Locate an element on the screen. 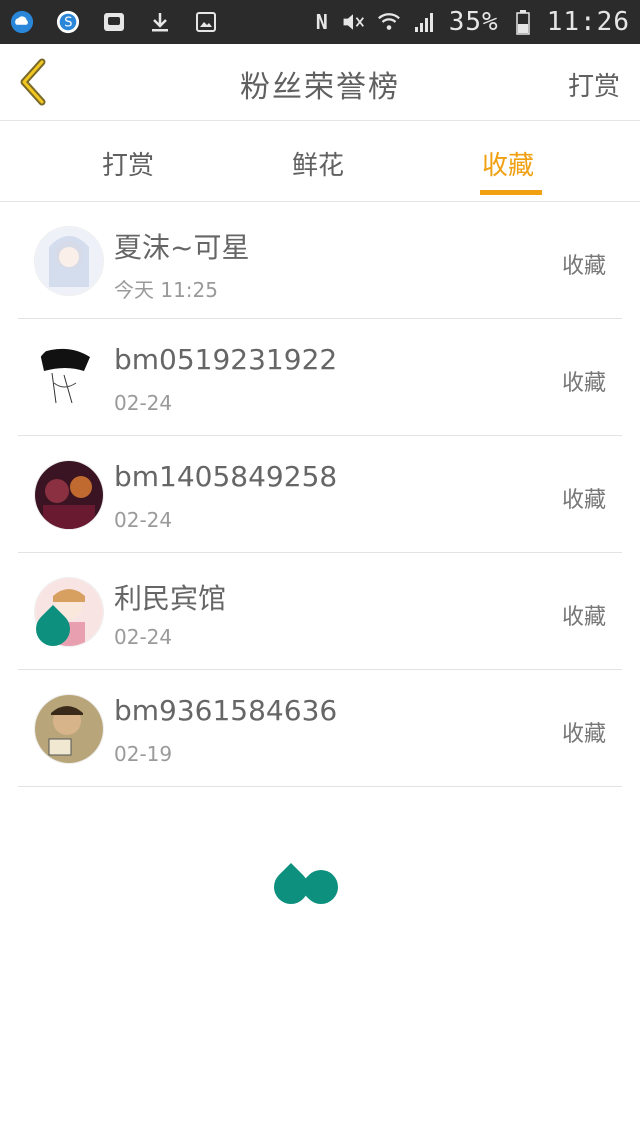  cell-signal-icon is located at coordinates (425, 22).